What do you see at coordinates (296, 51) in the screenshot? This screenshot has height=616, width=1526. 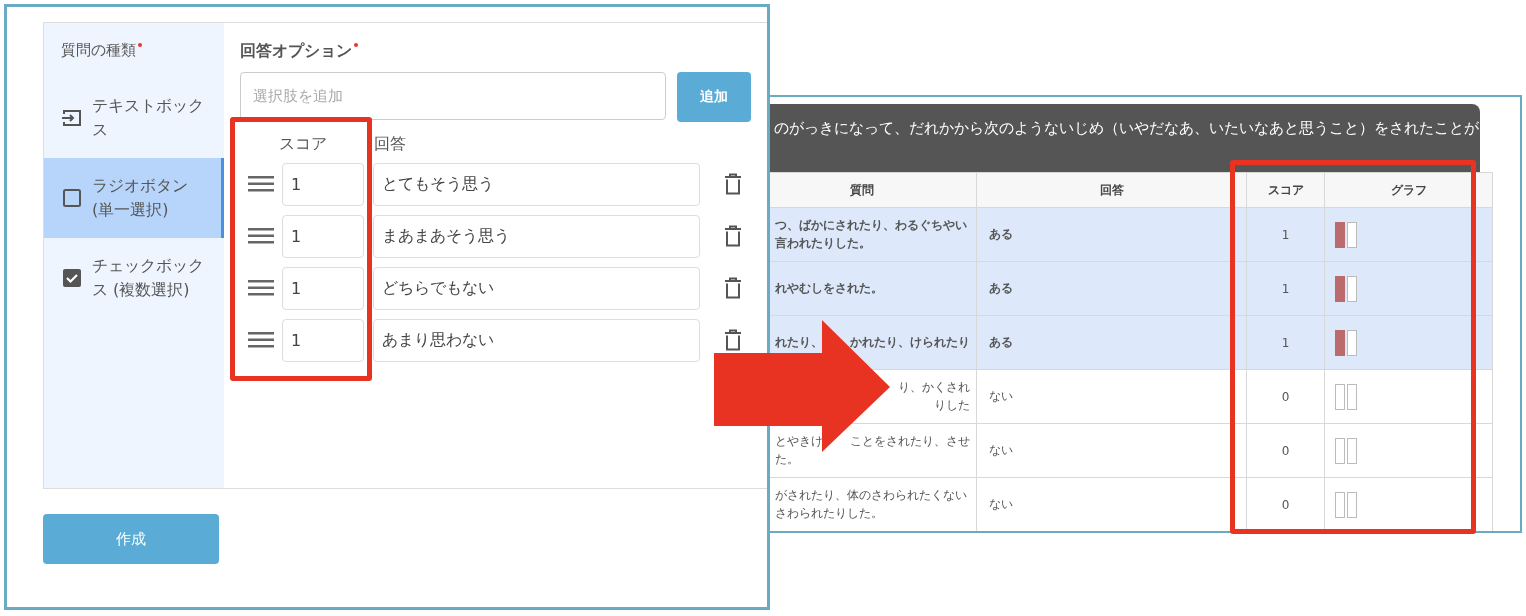 I see `section-title: 回答オプション` at bounding box center [296, 51].